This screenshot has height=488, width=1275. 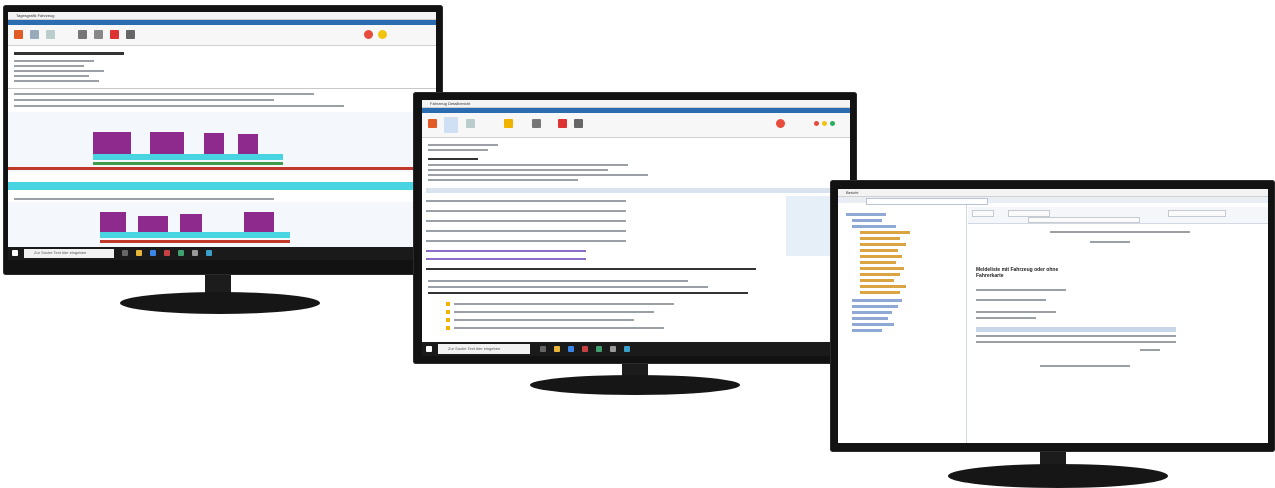 I want to click on zoom-field, so click(x=1029, y=213).